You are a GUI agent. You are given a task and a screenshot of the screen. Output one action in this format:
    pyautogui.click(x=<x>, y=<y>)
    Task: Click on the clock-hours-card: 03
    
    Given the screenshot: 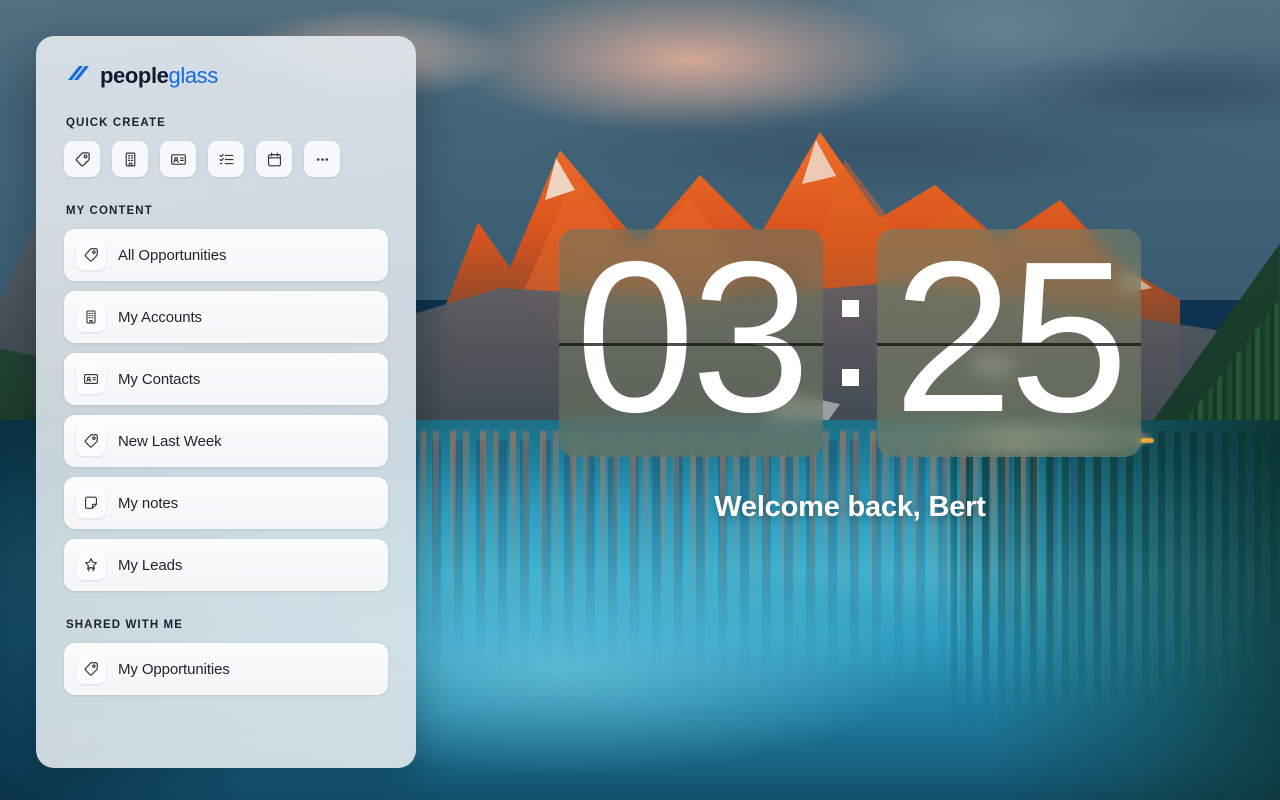 What is the action you would take?
    pyautogui.click(x=691, y=342)
    